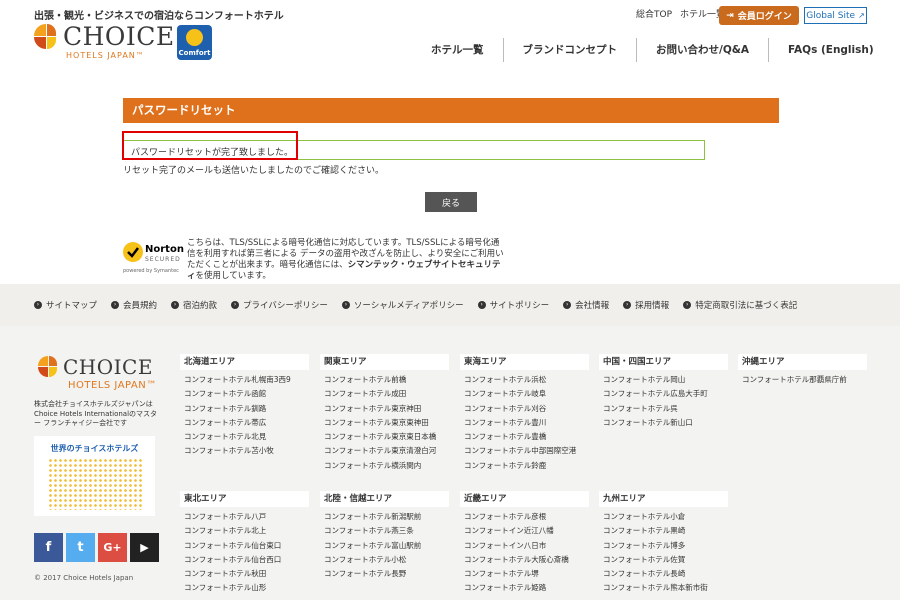 The height and width of the screenshot is (600, 900). What do you see at coordinates (246, 588) in the screenshot?
I see `hotel-link: コンフォートホテル山形` at bounding box center [246, 588].